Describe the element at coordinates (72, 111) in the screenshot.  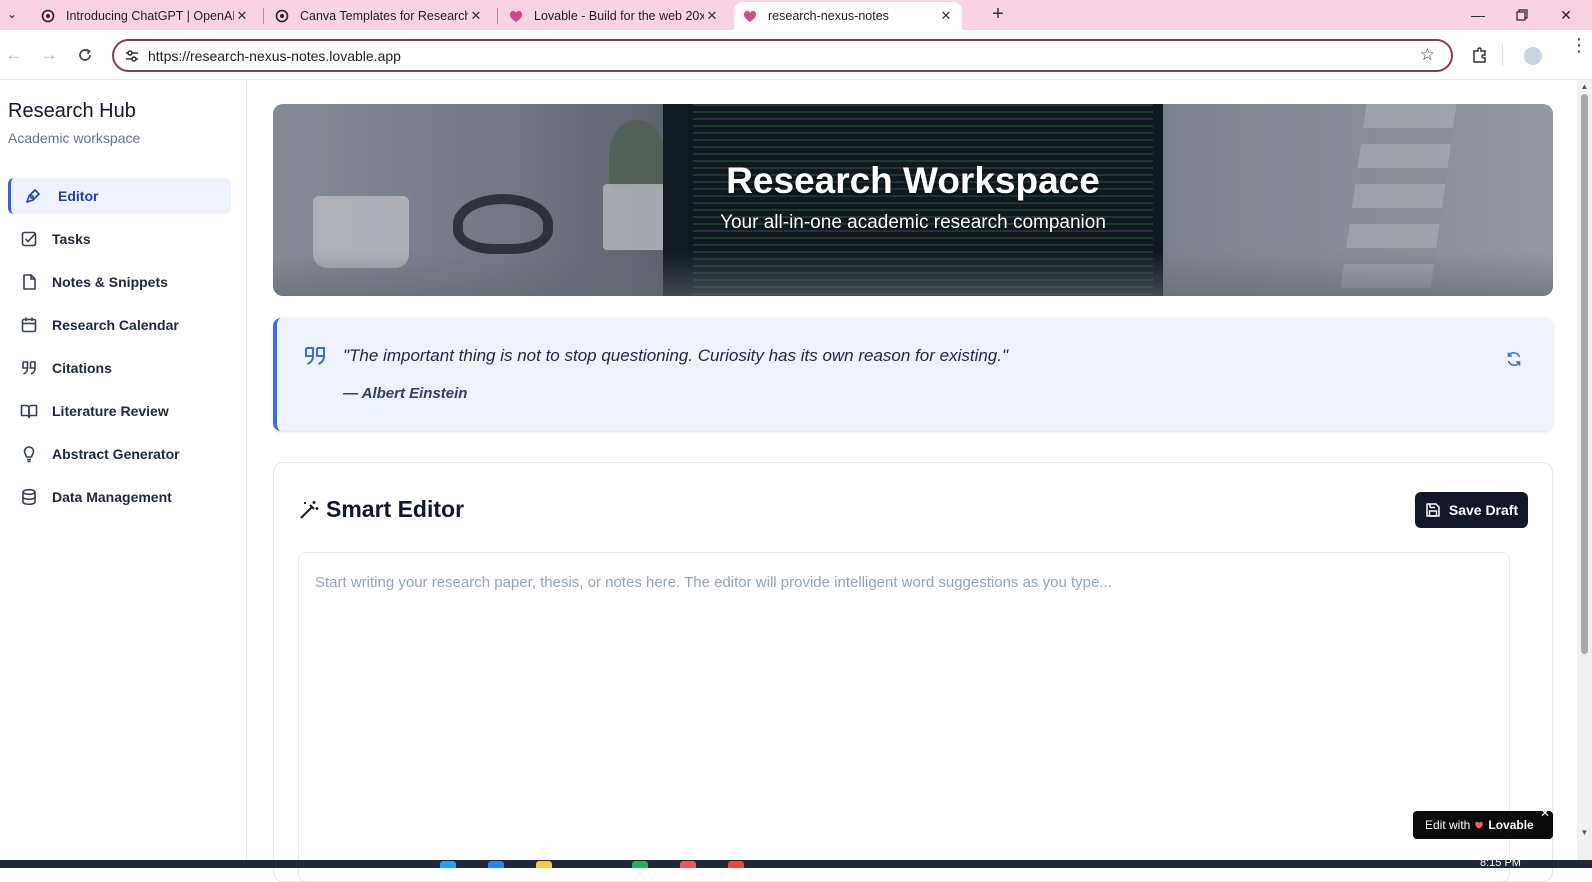
I see `app-title: Research Hub` at that location.